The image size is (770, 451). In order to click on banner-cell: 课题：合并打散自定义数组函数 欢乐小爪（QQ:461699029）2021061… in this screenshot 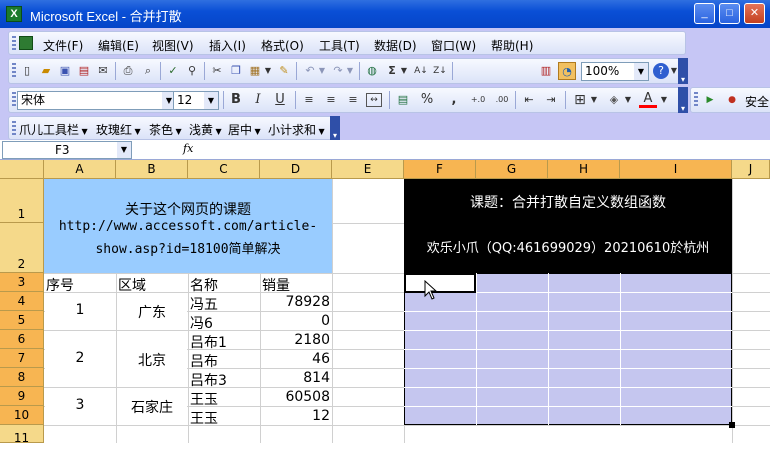, I will do `click(568, 226)`.